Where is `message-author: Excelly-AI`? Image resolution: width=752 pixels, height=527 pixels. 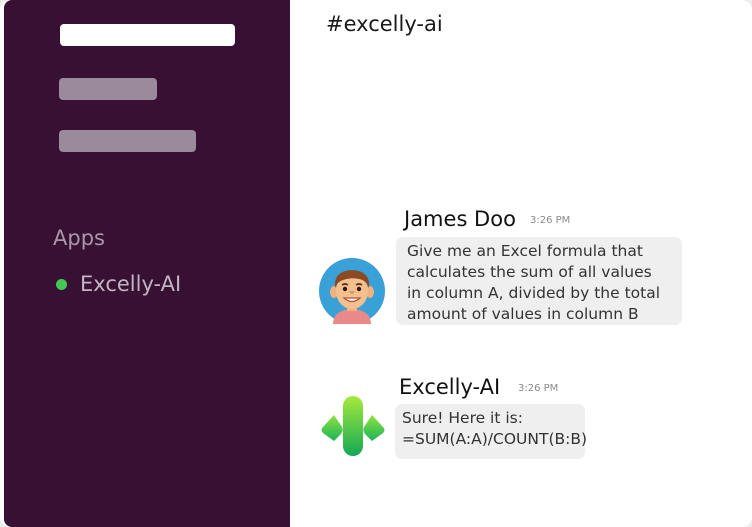 message-author: Excelly-AI is located at coordinates (449, 387).